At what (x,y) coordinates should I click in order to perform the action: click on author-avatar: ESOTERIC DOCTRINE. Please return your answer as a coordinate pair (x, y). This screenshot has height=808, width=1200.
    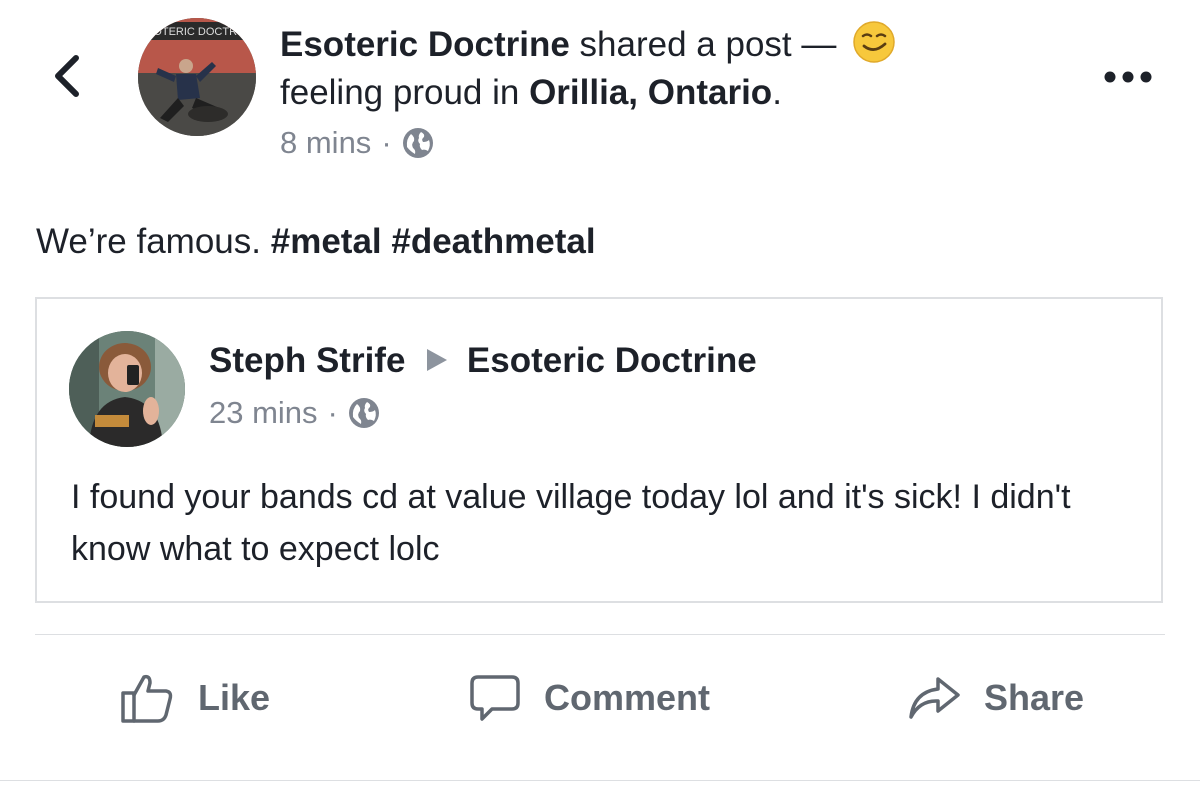
    Looking at the image, I should click on (197, 77).